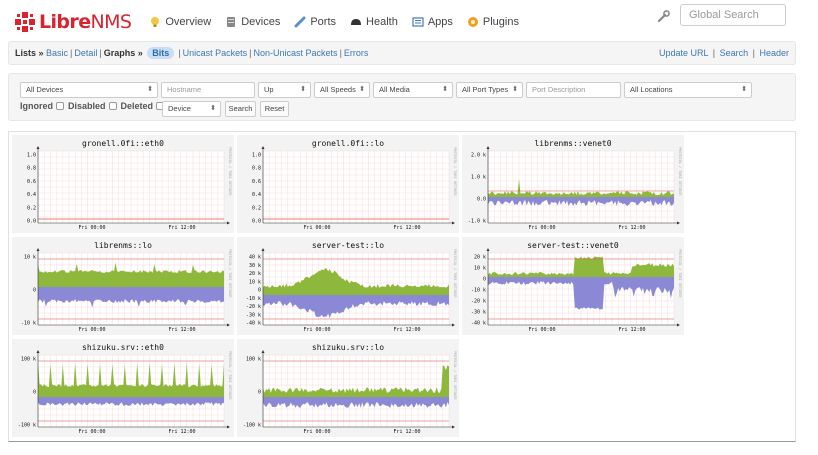  What do you see at coordinates (259, 393) in the screenshot?
I see `y-tick-label: 0` at bounding box center [259, 393].